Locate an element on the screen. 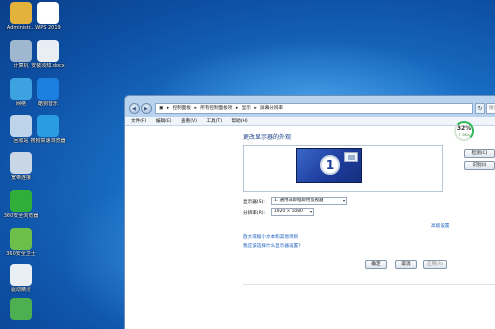 The height and width of the screenshot is (329, 495). menu-help: 帮助(H) is located at coordinates (240, 121).